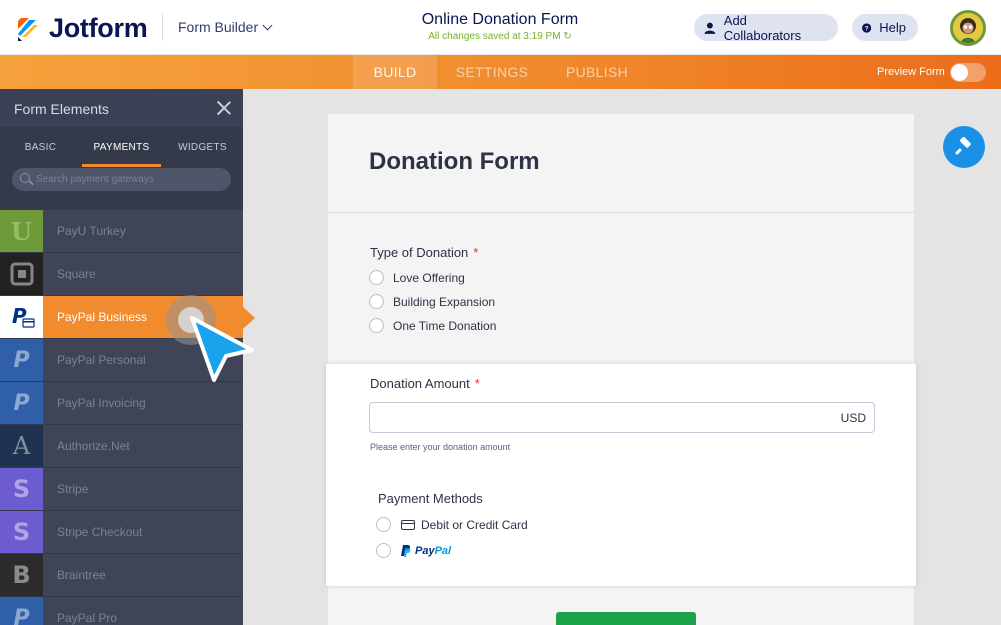 The image size is (1001, 625). Describe the element at coordinates (218, 27) in the screenshot. I see `form-builder-label: Form Builder` at that location.